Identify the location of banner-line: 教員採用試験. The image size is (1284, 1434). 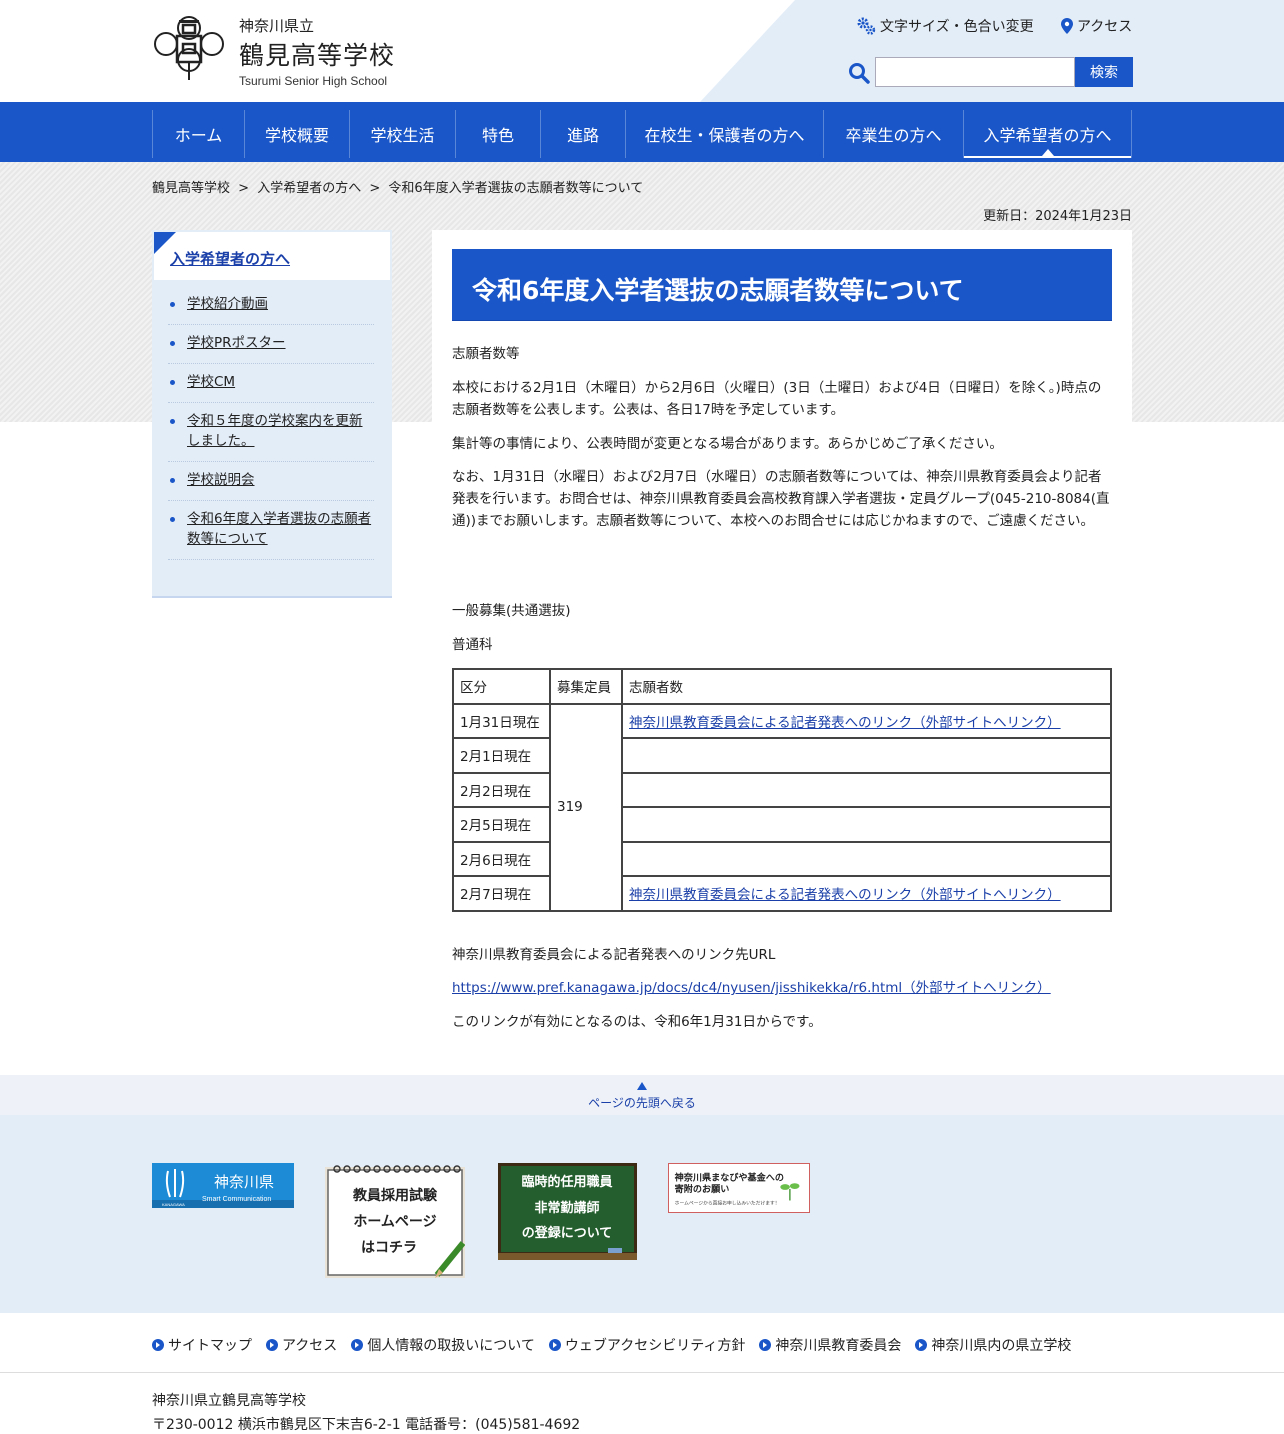
(395, 1195).